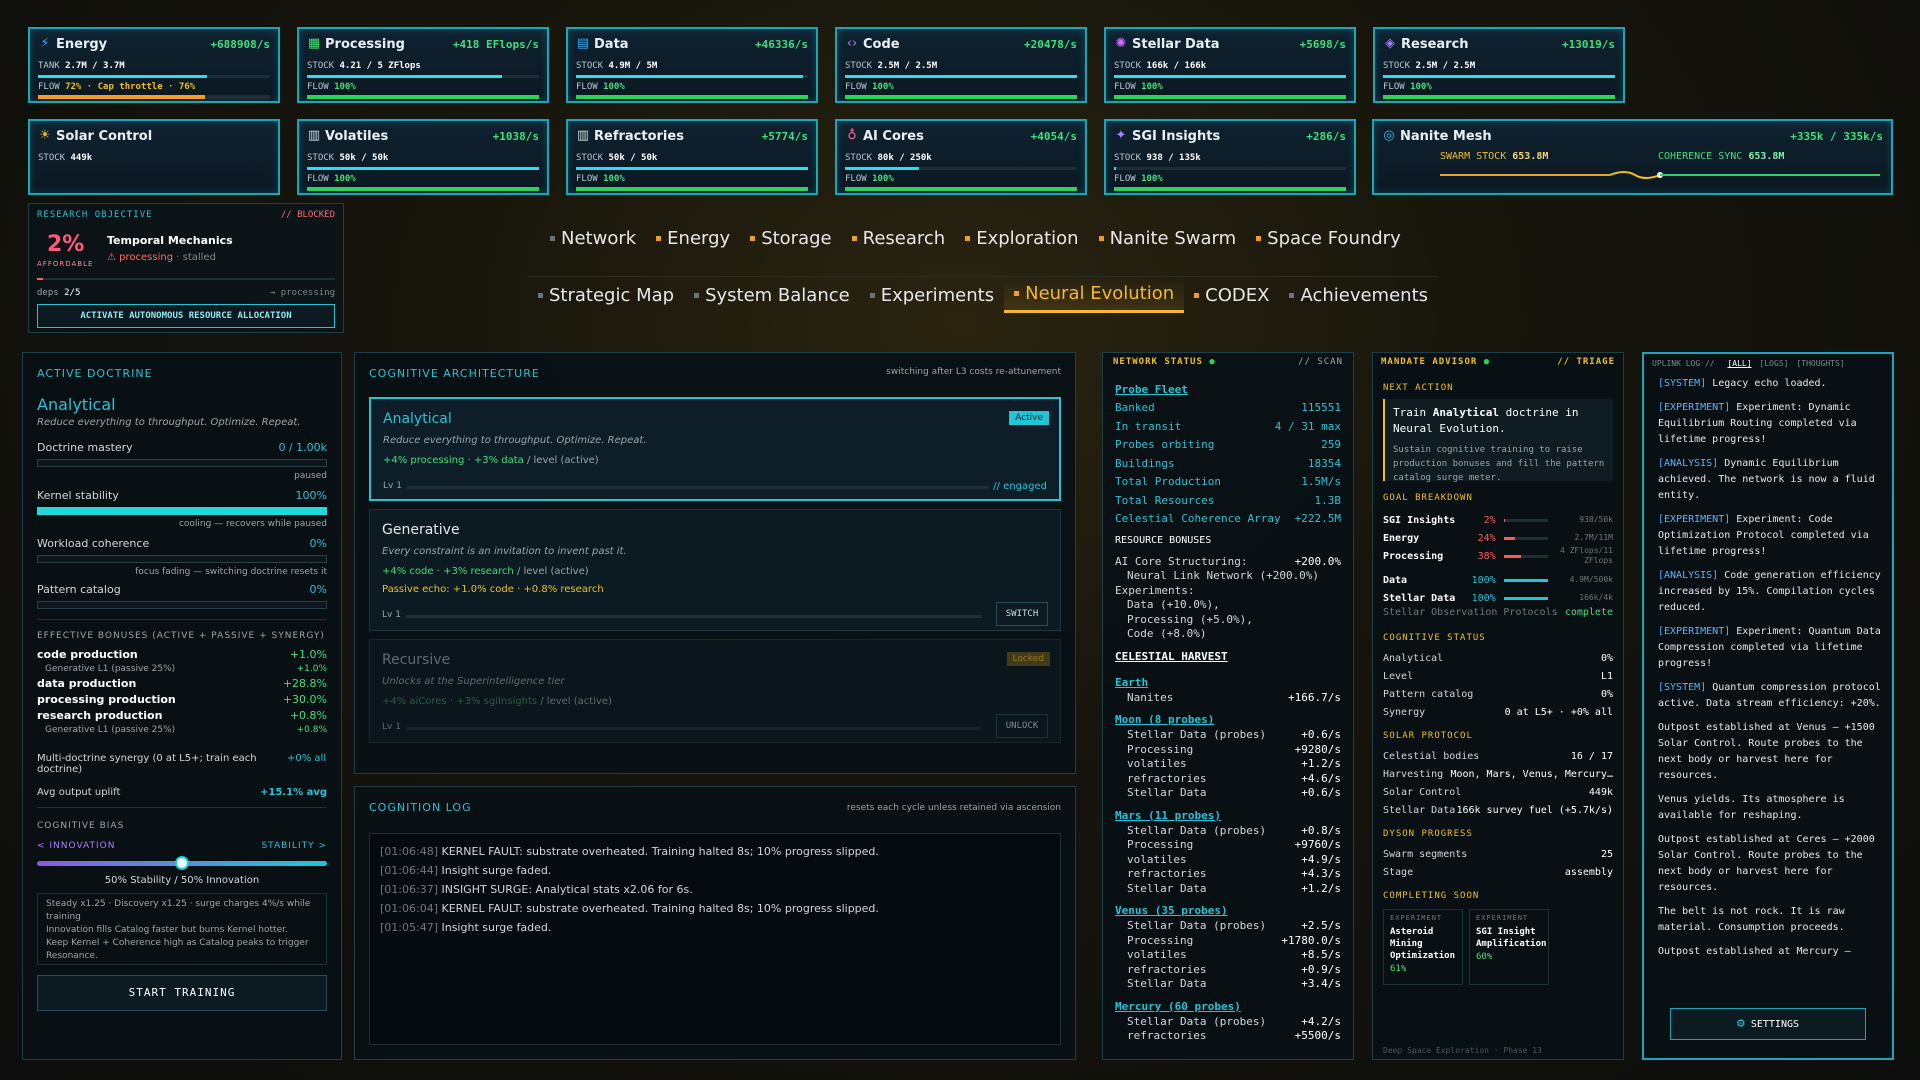 Image resolution: width=1920 pixels, height=1080 pixels. Describe the element at coordinates (1234, 697) in the screenshot. I see `harvest-row: Nanites +166.7/s` at that location.